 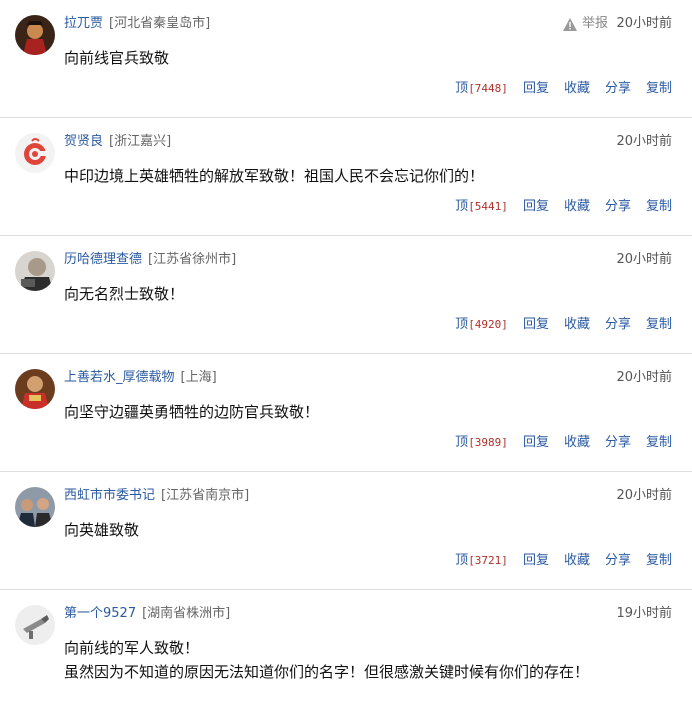 I want to click on upvote-button: 顶[3721], so click(x=481, y=561).